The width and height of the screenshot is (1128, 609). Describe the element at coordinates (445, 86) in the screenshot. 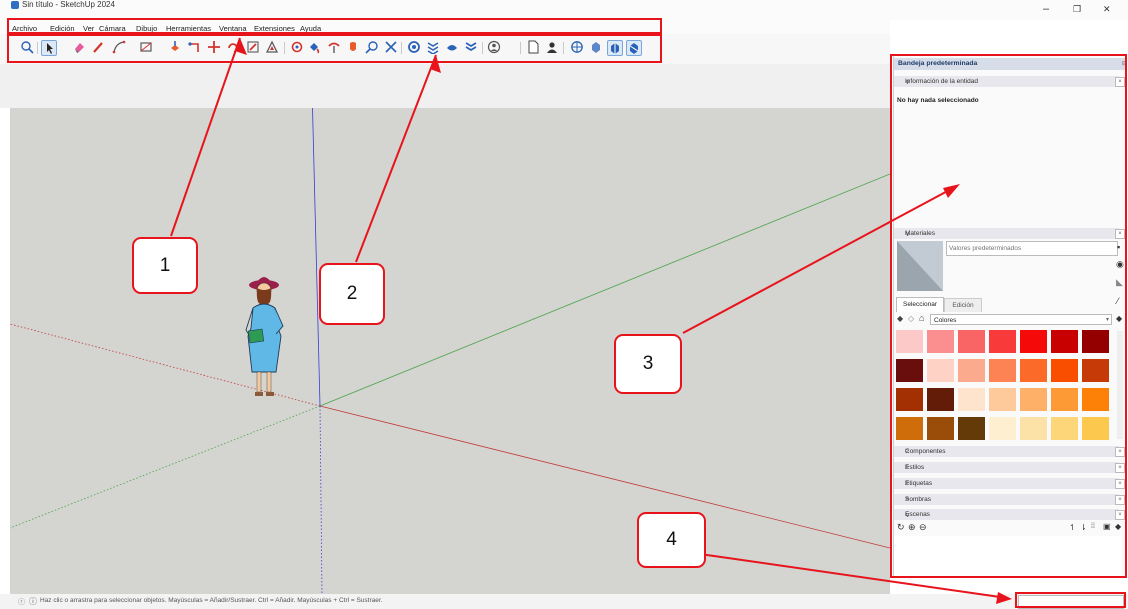

I see `toolbar-empty-area` at that location.